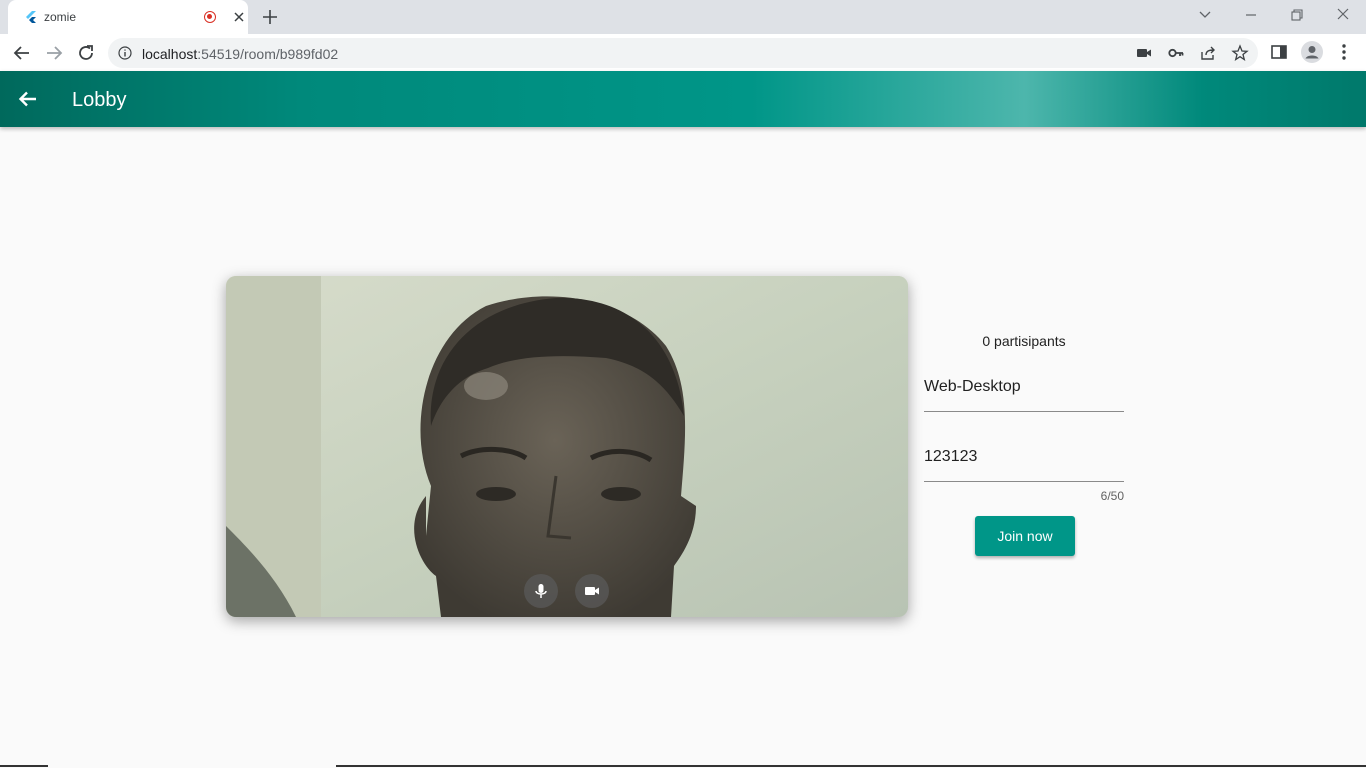 The image size is (1366, 768). What do you see at coordinates (1025, 536) in the screenshot?
I see `join-now-button: Join now` at bounding box center [1025, 536].